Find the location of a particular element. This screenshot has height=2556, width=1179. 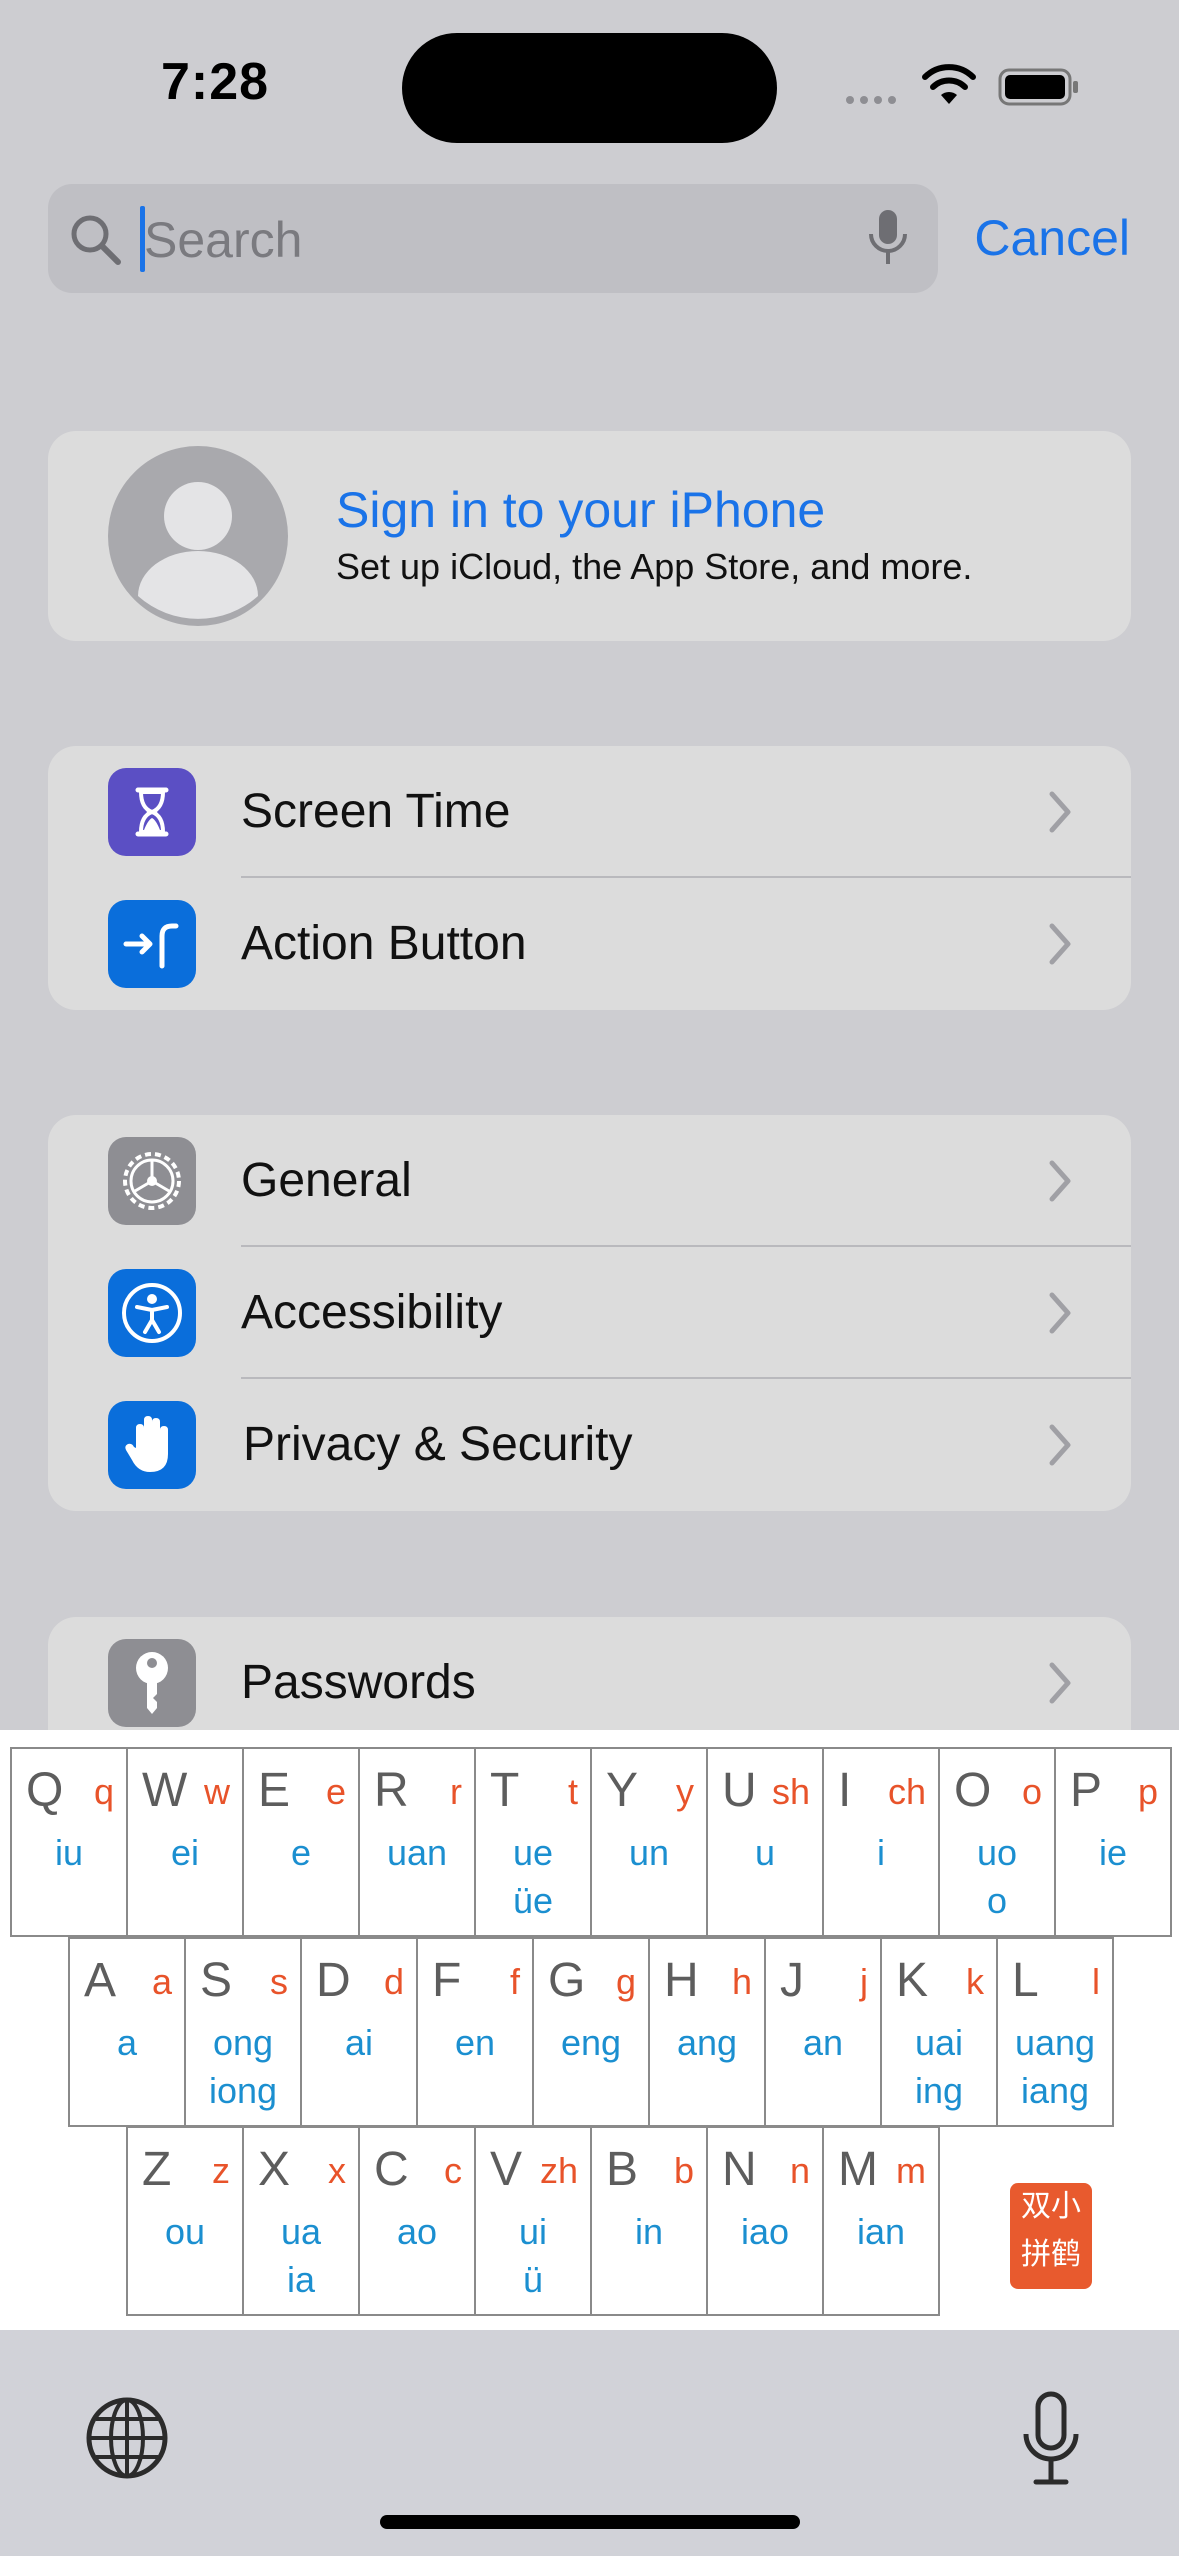

key-yunmu: ao is located at coordinates (417, 2231).